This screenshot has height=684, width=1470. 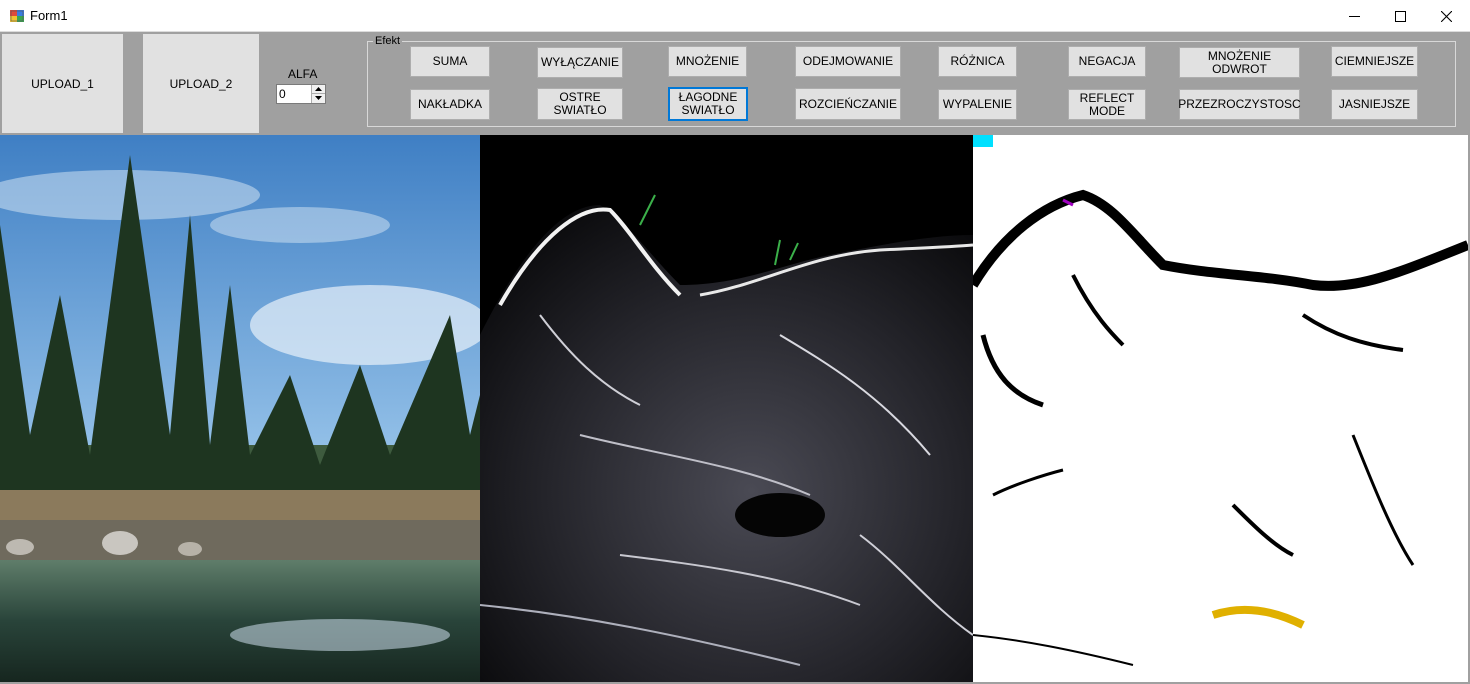 What do you see at coordinates (735, 16) in the screenshot?
I see `title-bar: Form1` at bounding box center [735, 16].